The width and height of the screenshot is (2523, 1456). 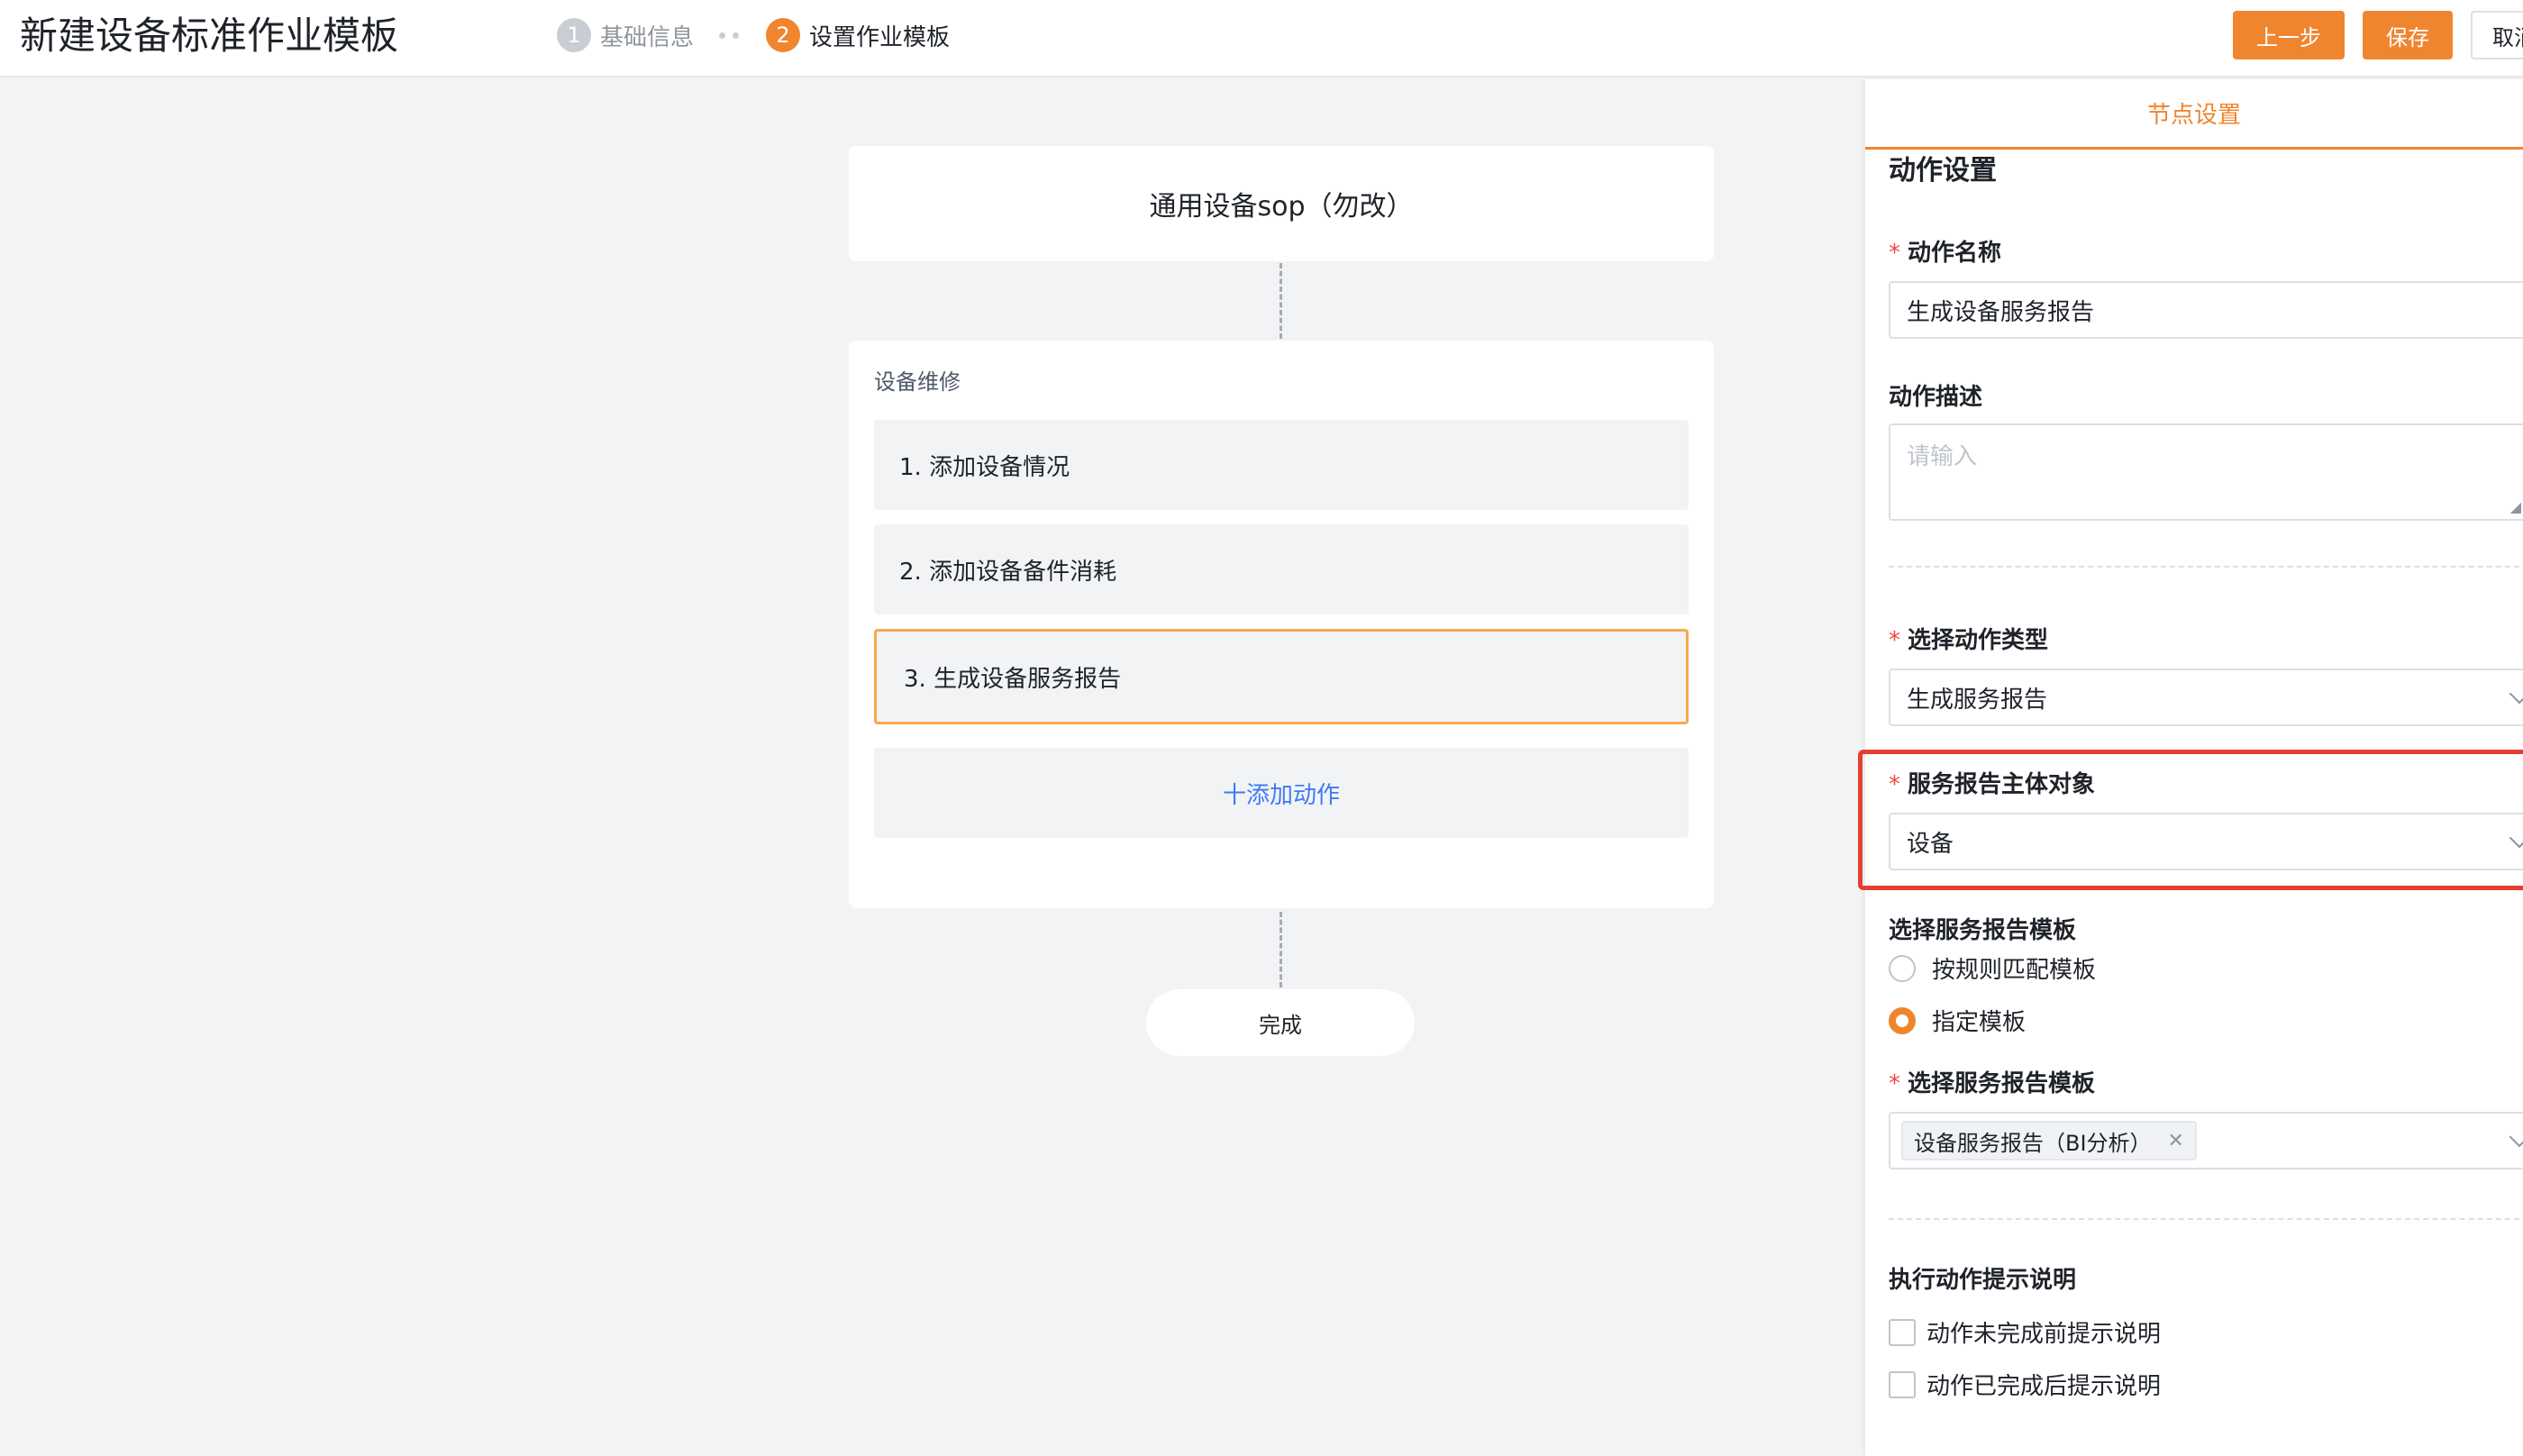 I want to click on report-subject-label: * 服务报告主体对象, so click(x=1992, y=784).